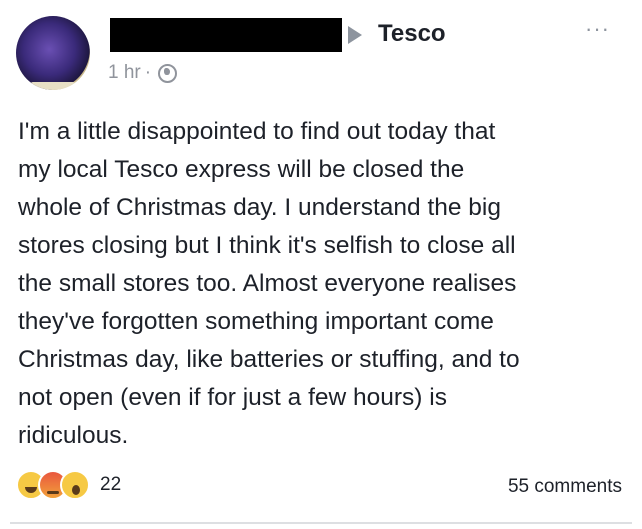 The width and height of the screenshot is (642, 529). What do you see at coordinates (226, 35) in the screenshot?
I see `redacted-author-name` at bounding box center [226, 35].